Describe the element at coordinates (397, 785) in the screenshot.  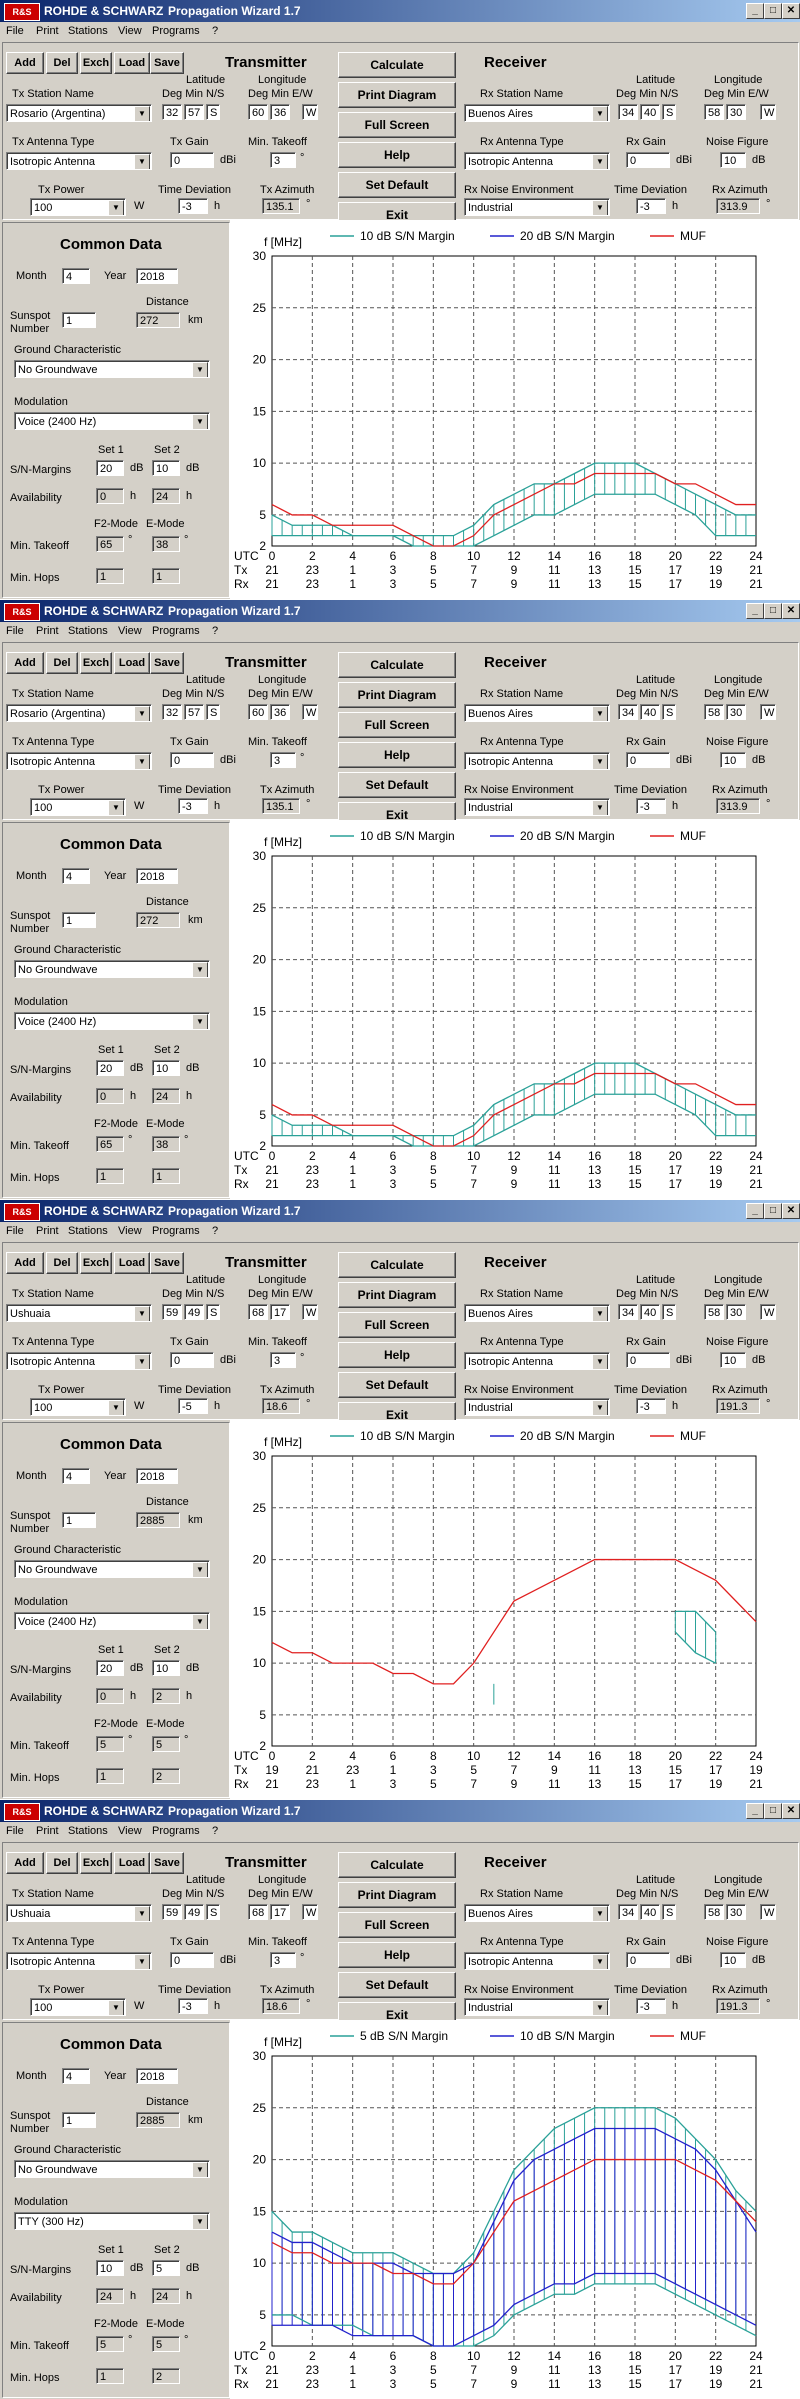
I see `set-default-button: Set Default` at that location.